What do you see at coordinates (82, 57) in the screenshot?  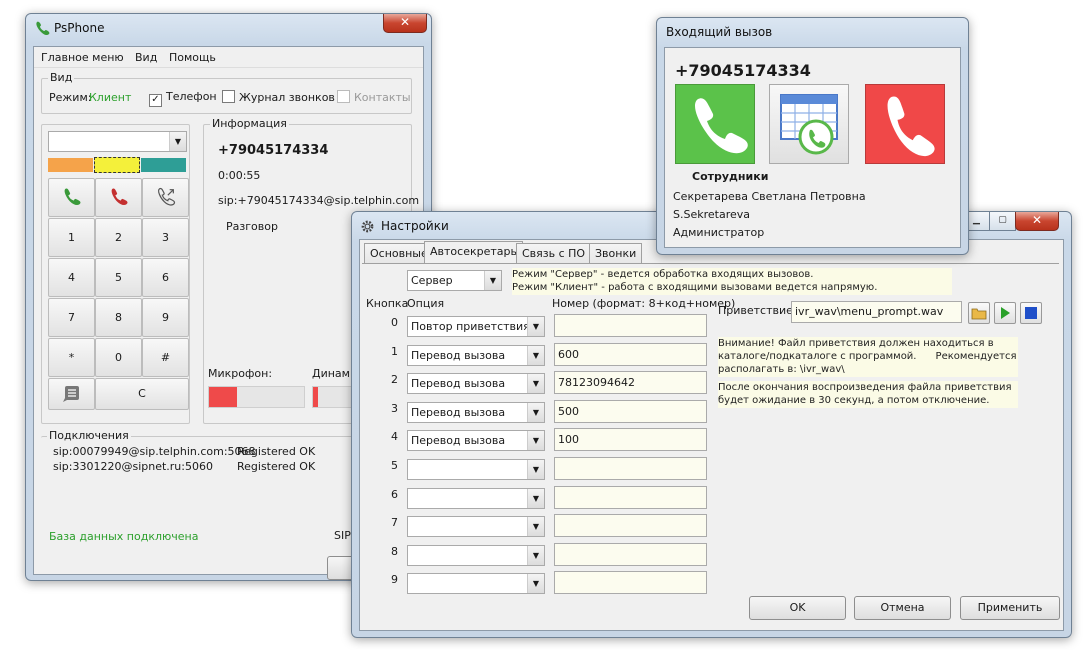 I see `menu-main: Главное меню` at bounding box center [82, 57].